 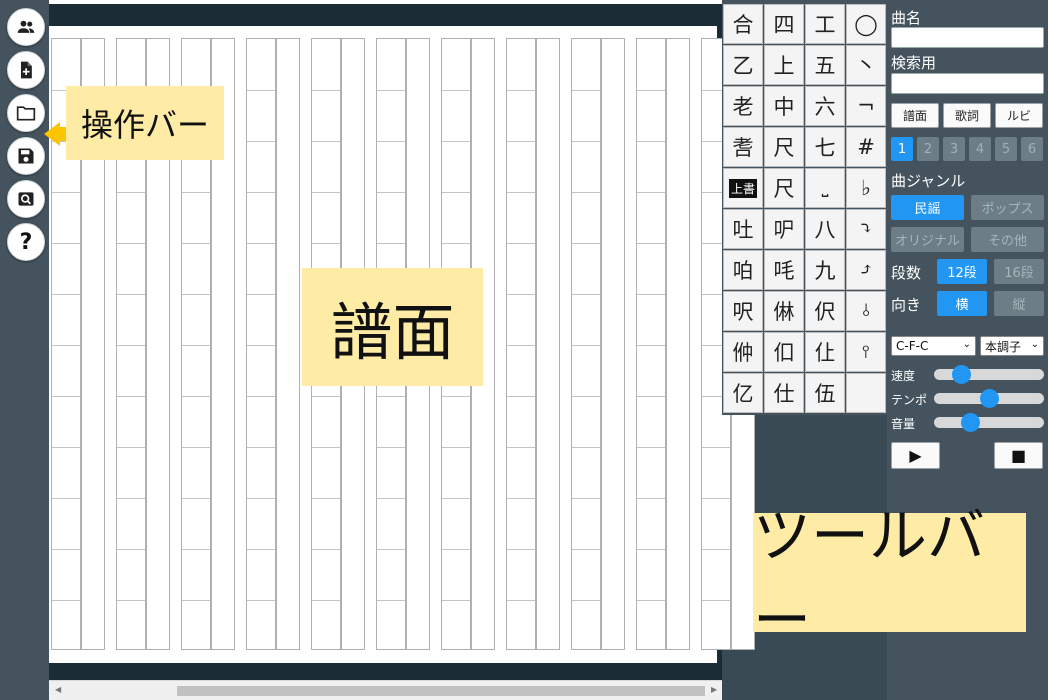 I want to click on genre-other-button: その他, so click(x=1007, y=239).